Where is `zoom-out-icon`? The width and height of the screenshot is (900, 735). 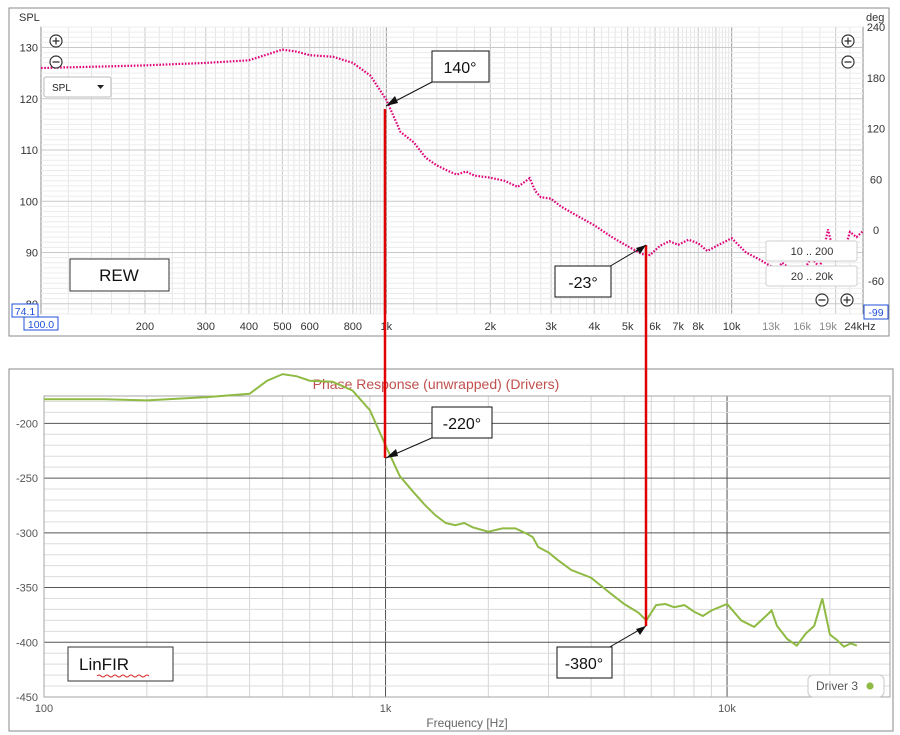
zoom-out-icon is located at coordinates (56, 62).